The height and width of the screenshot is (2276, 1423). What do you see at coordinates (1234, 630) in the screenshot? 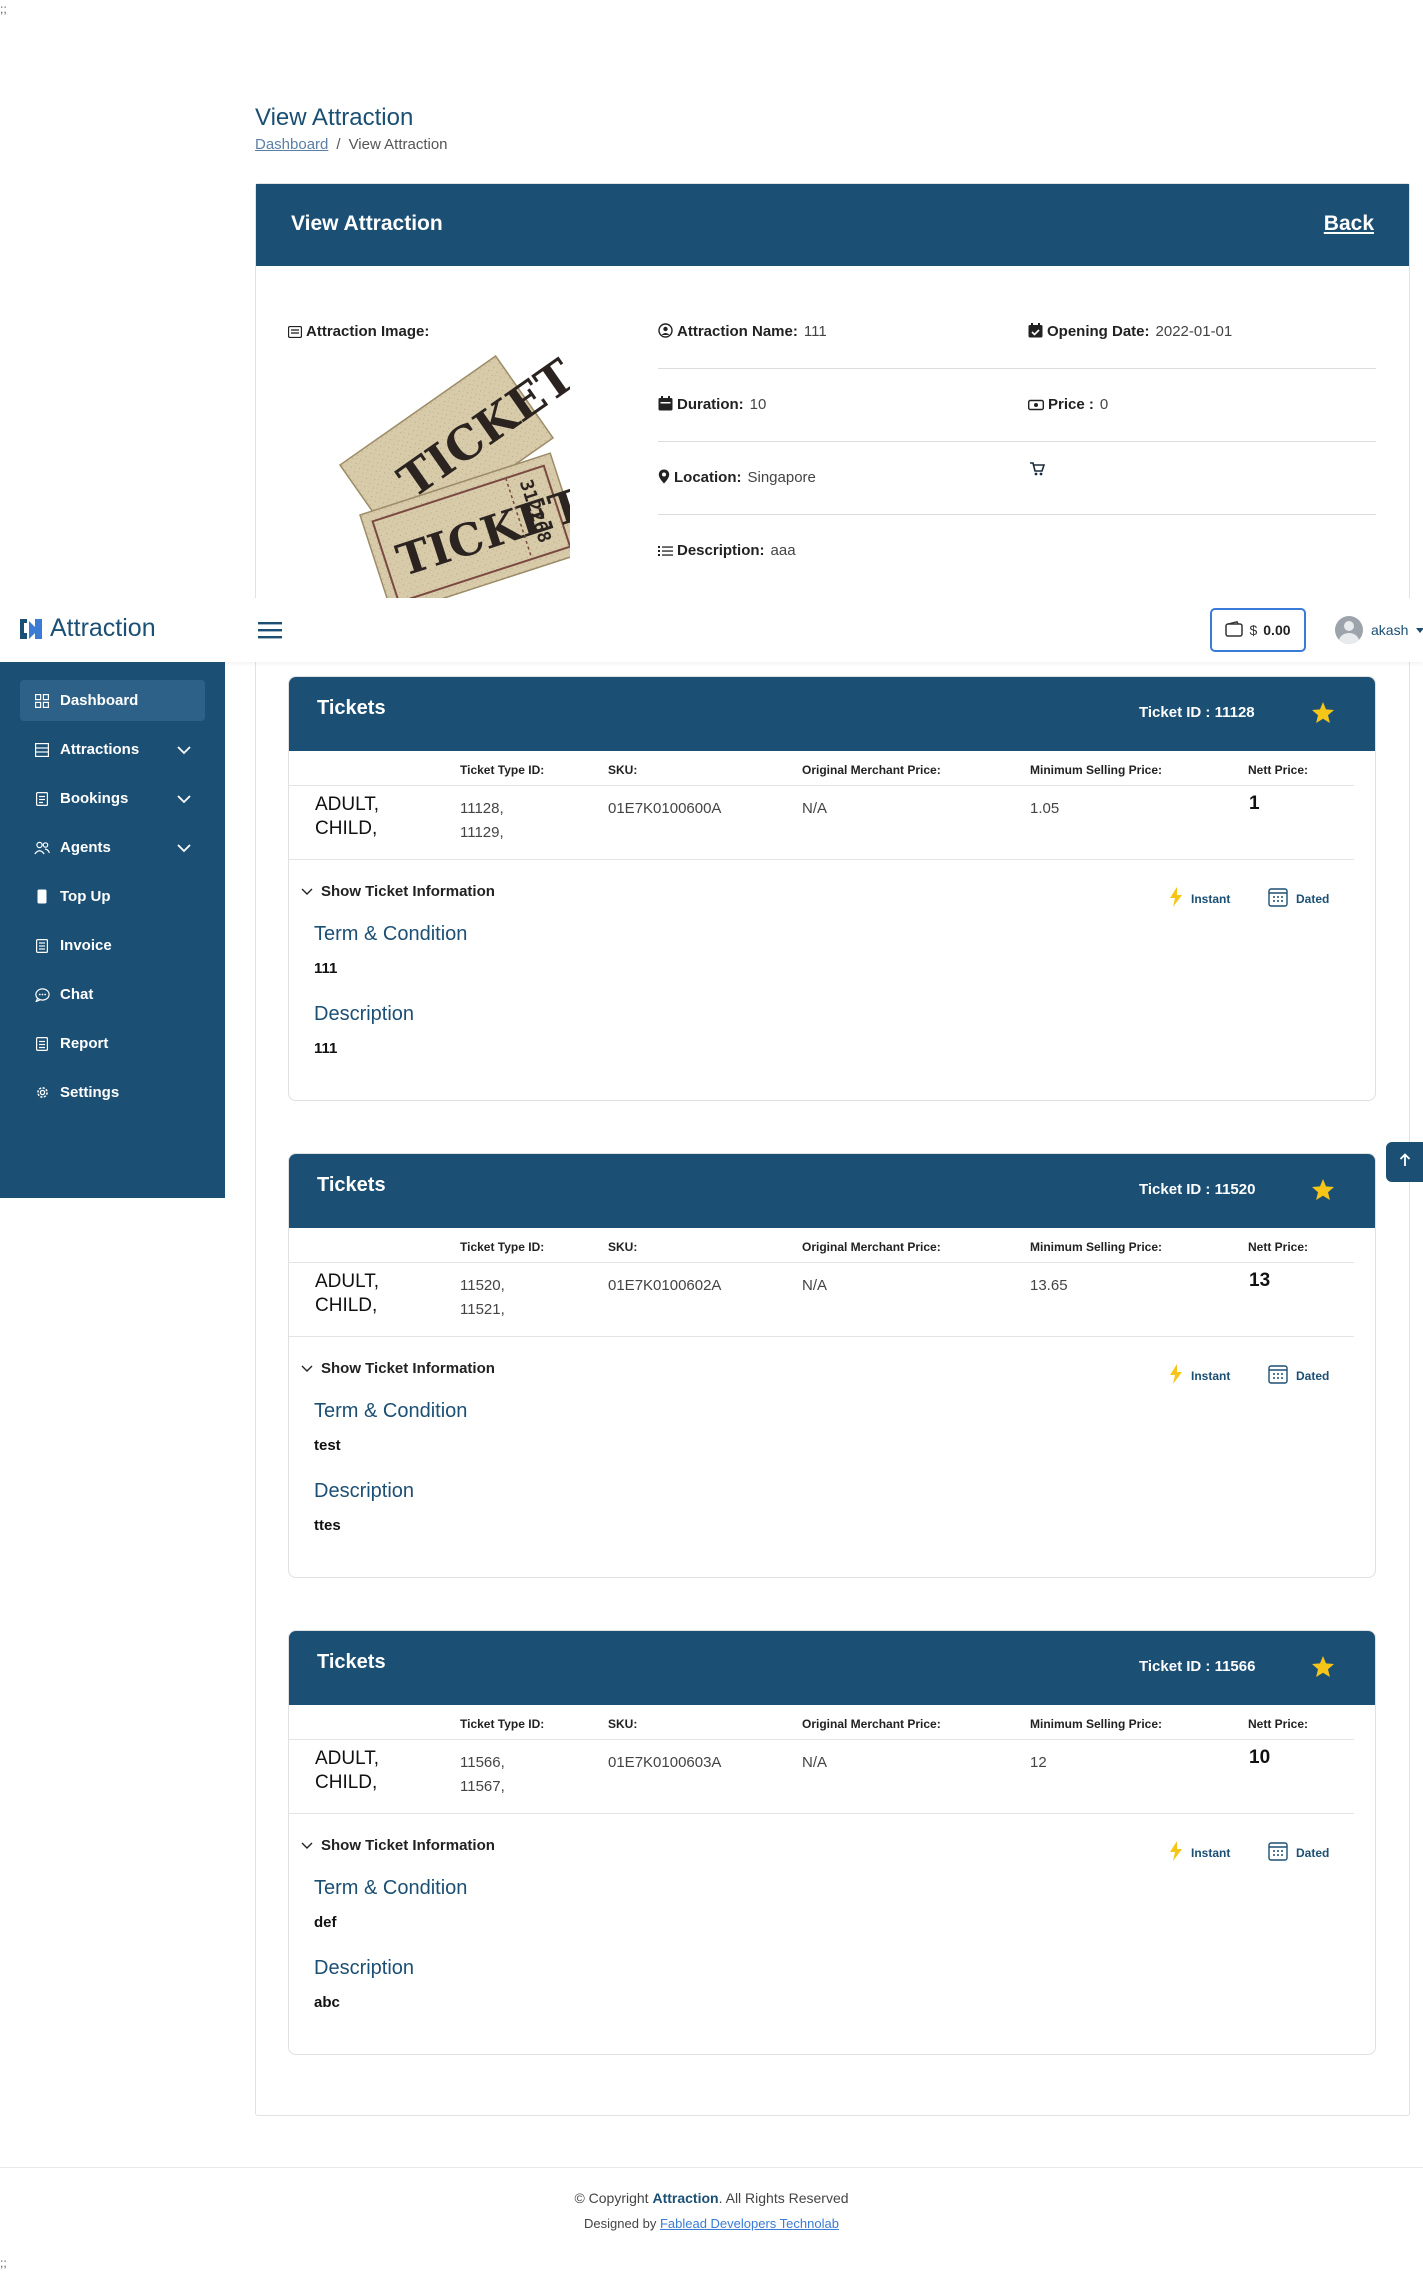
I see `wallet-icon` at bounding box center [1234, 630].